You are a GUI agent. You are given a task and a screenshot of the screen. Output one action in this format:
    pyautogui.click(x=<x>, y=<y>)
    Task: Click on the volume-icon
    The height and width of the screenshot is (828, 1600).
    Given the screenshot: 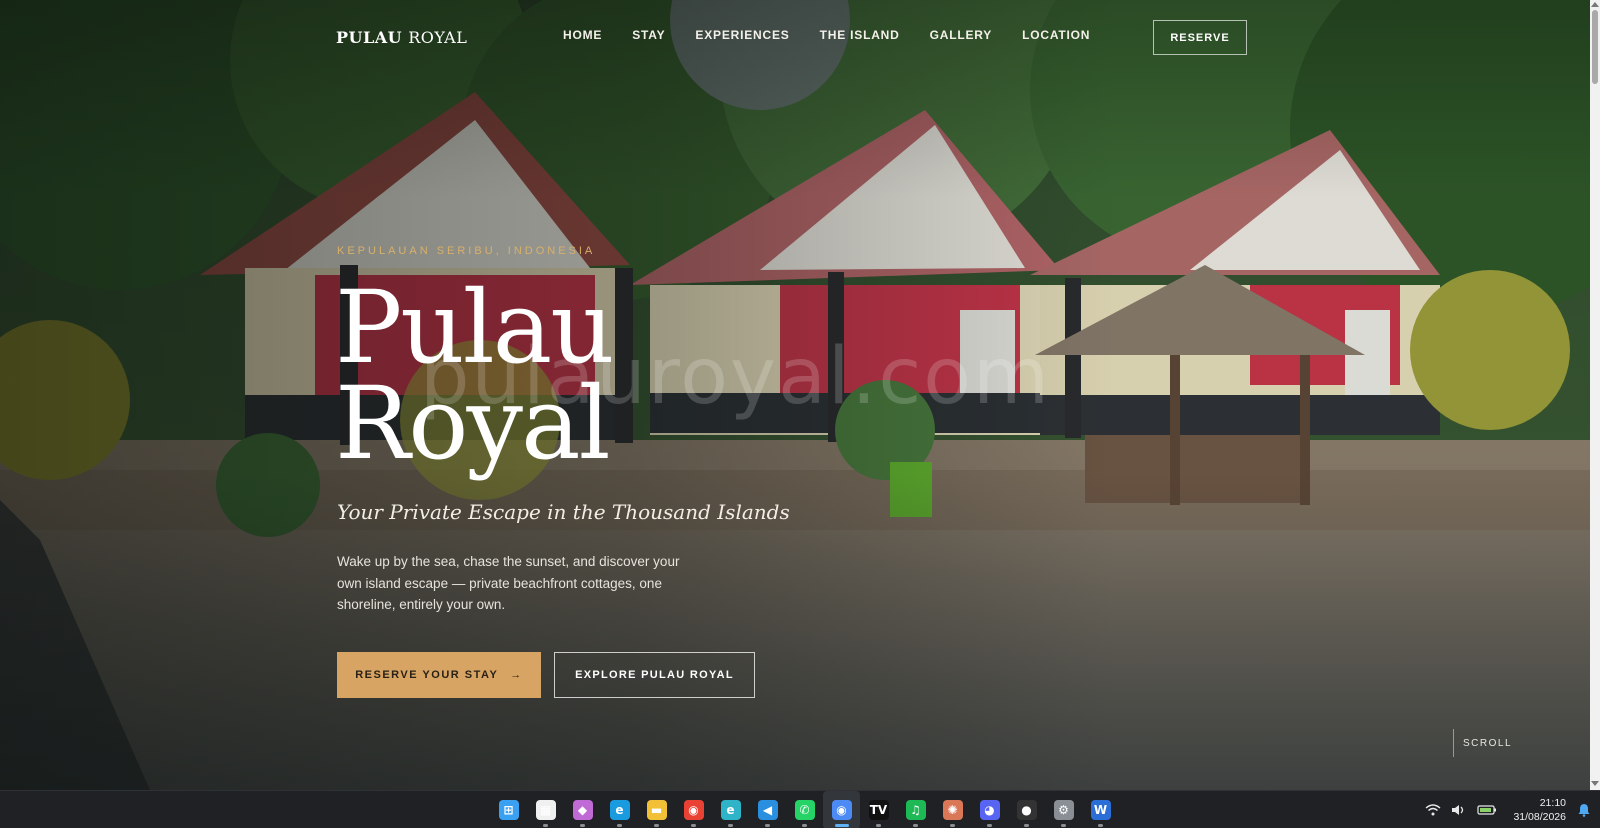 What is the action you would take?
    pyautogui.click(x=1459, y=810)
    